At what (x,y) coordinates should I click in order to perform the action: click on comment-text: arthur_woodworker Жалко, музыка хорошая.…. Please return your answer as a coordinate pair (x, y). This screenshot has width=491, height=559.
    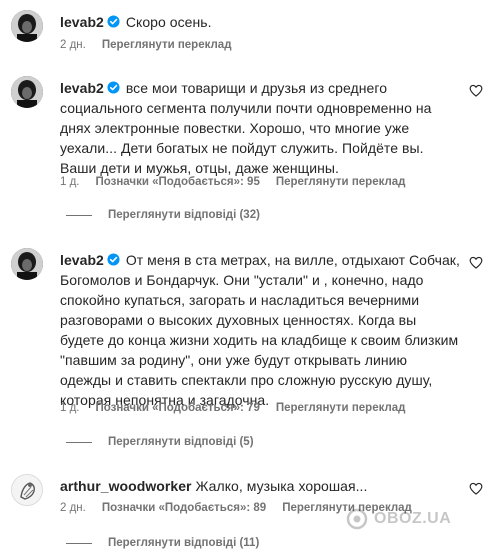
    Looking at the image, I should click on (260, 486).